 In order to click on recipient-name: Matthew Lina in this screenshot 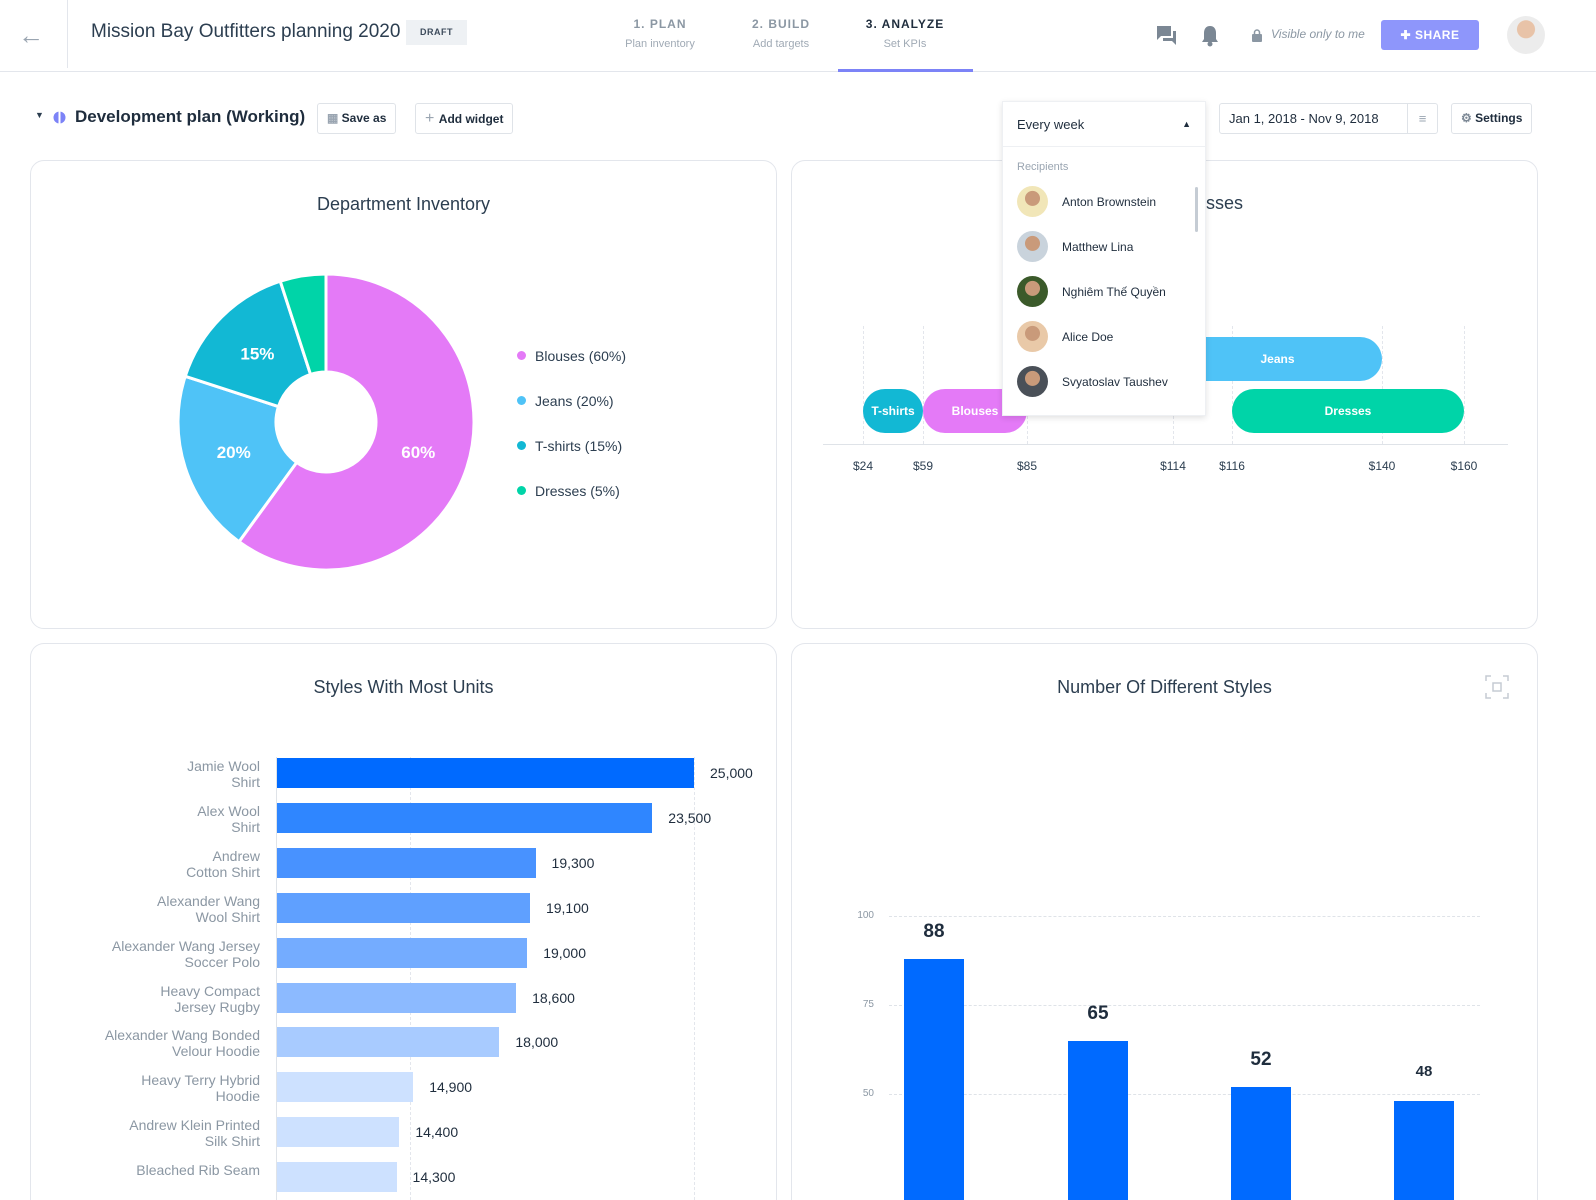, I will do `click(1098, 246)`.